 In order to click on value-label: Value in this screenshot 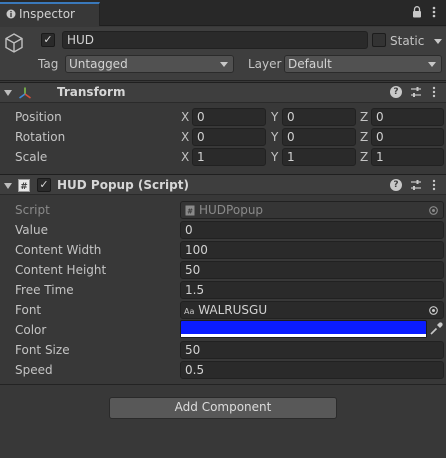, I will do `click(31, 230)`.